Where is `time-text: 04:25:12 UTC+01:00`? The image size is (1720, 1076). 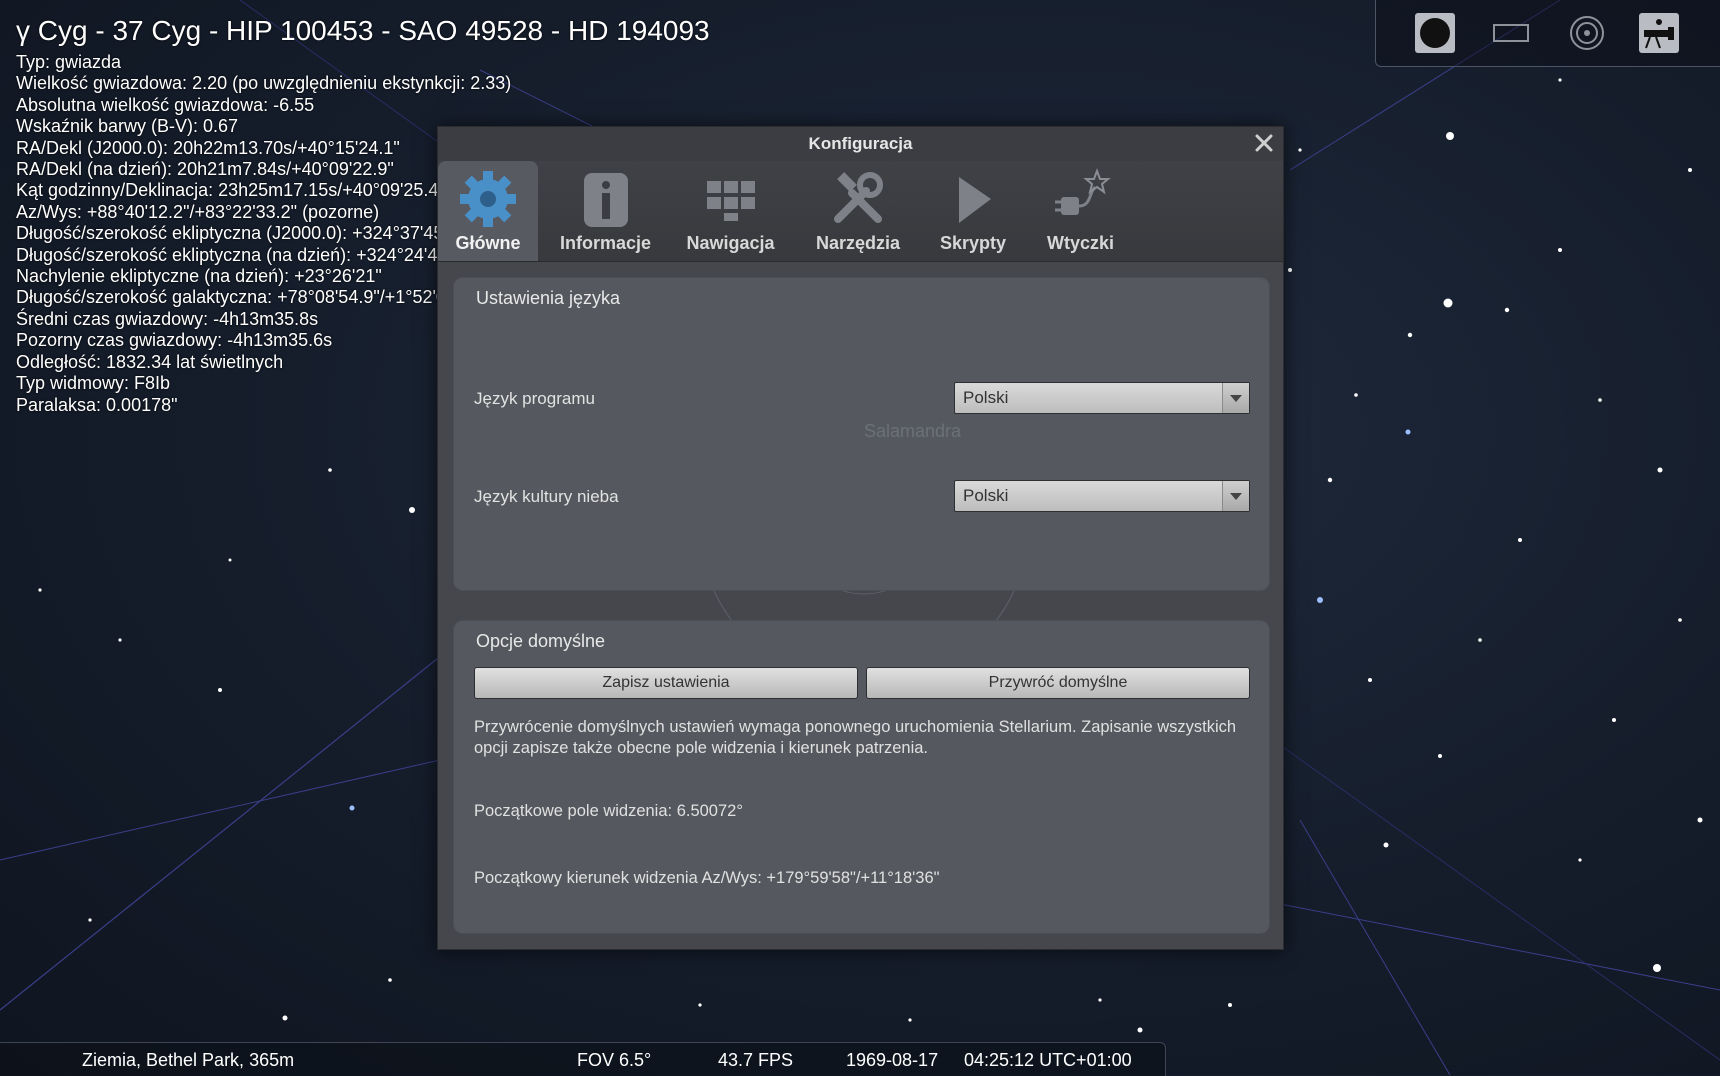 time-text: 04:25:12 UTC+01:00 is located at coordinates (1048, 1060).